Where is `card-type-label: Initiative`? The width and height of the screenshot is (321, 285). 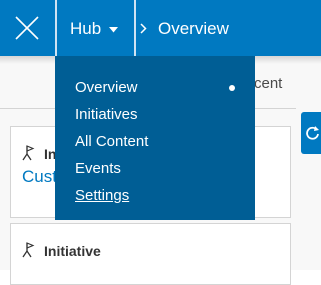
card-type-label: Initiative is located at coordinates (72, 251).